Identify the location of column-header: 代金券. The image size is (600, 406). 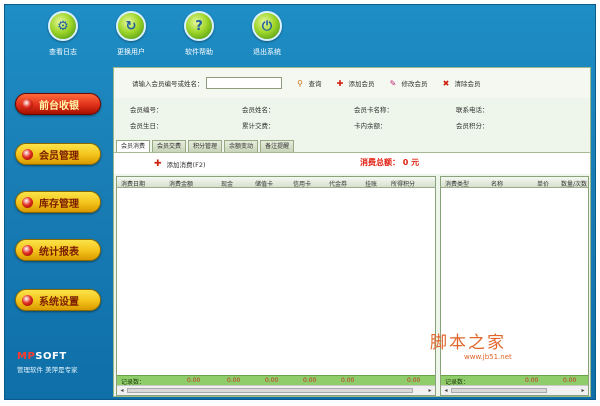
(338, 183).